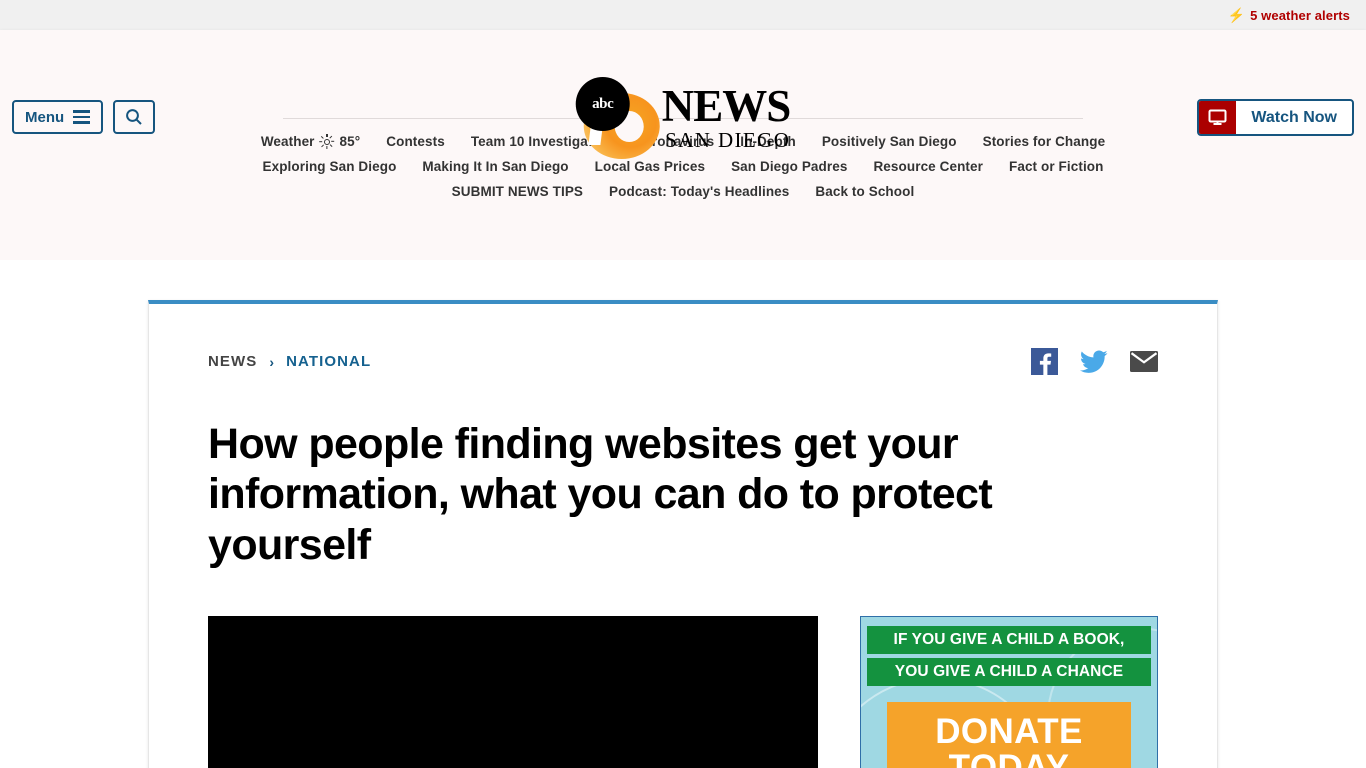  I want to click on share-email-button, so click(1144, 361).